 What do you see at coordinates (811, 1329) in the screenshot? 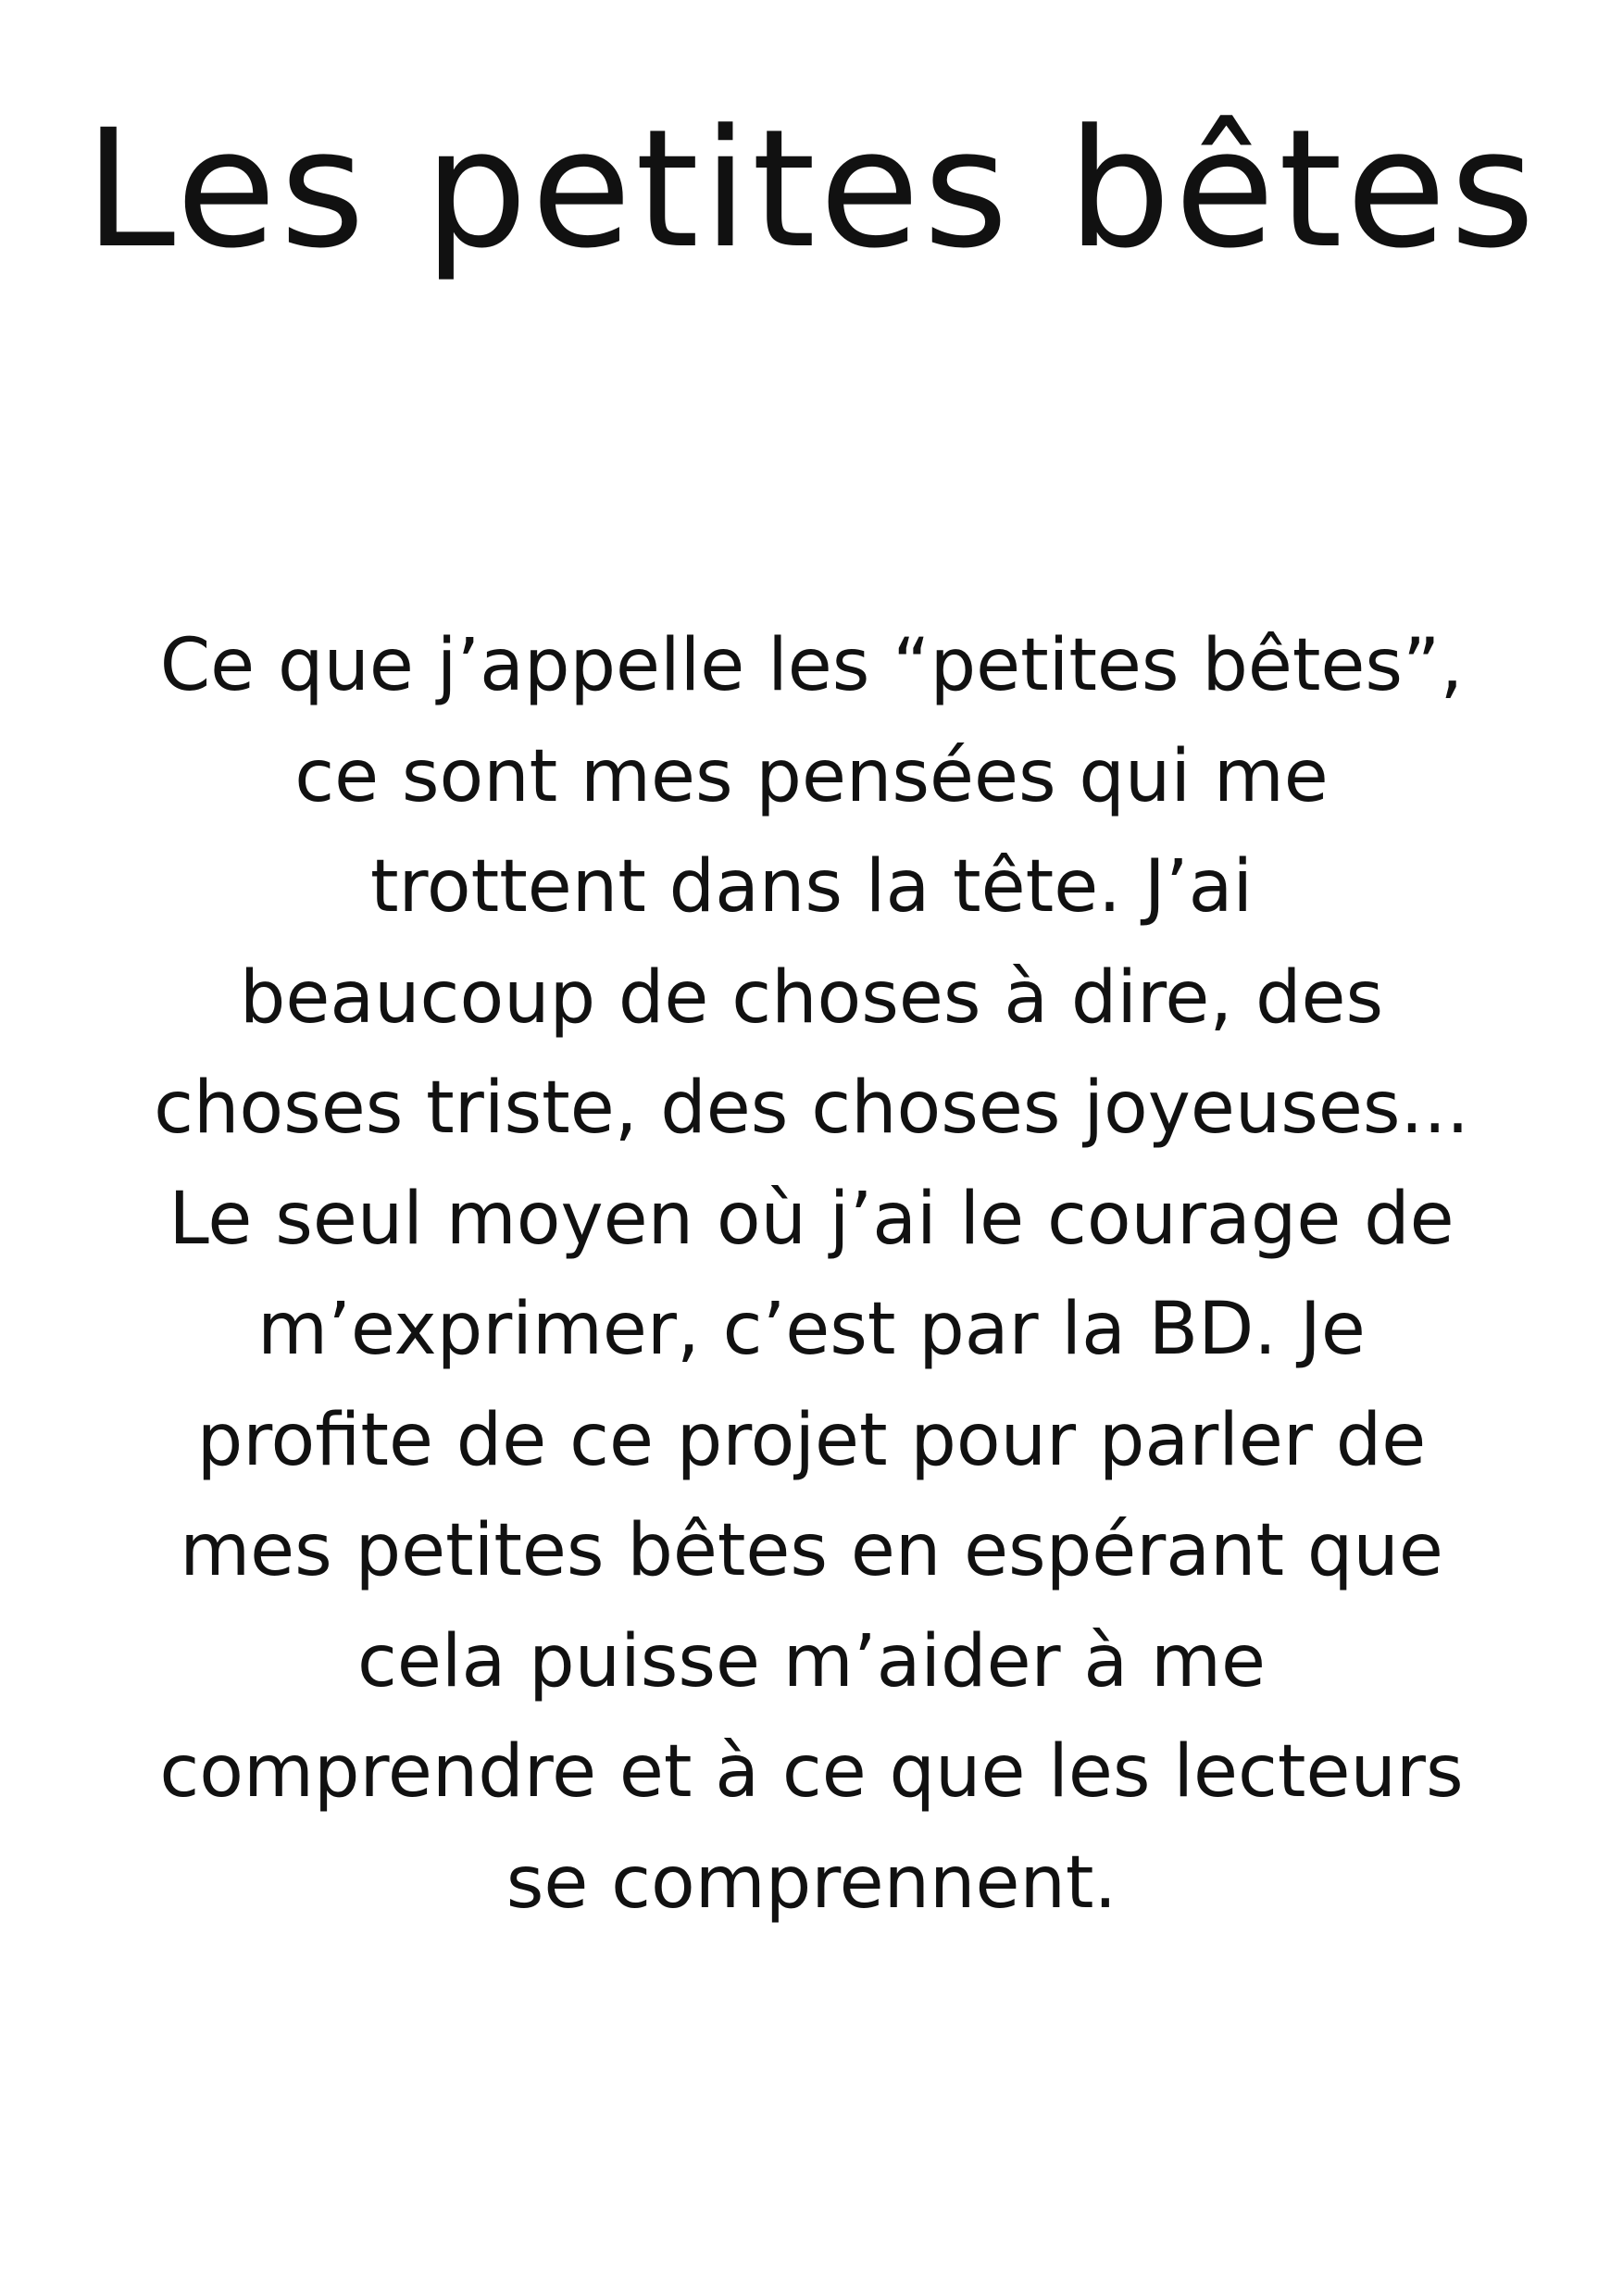
I see `paragraph-line: m’exprimer, c’est par la BD. Je` at bounding box center [811, 1329].